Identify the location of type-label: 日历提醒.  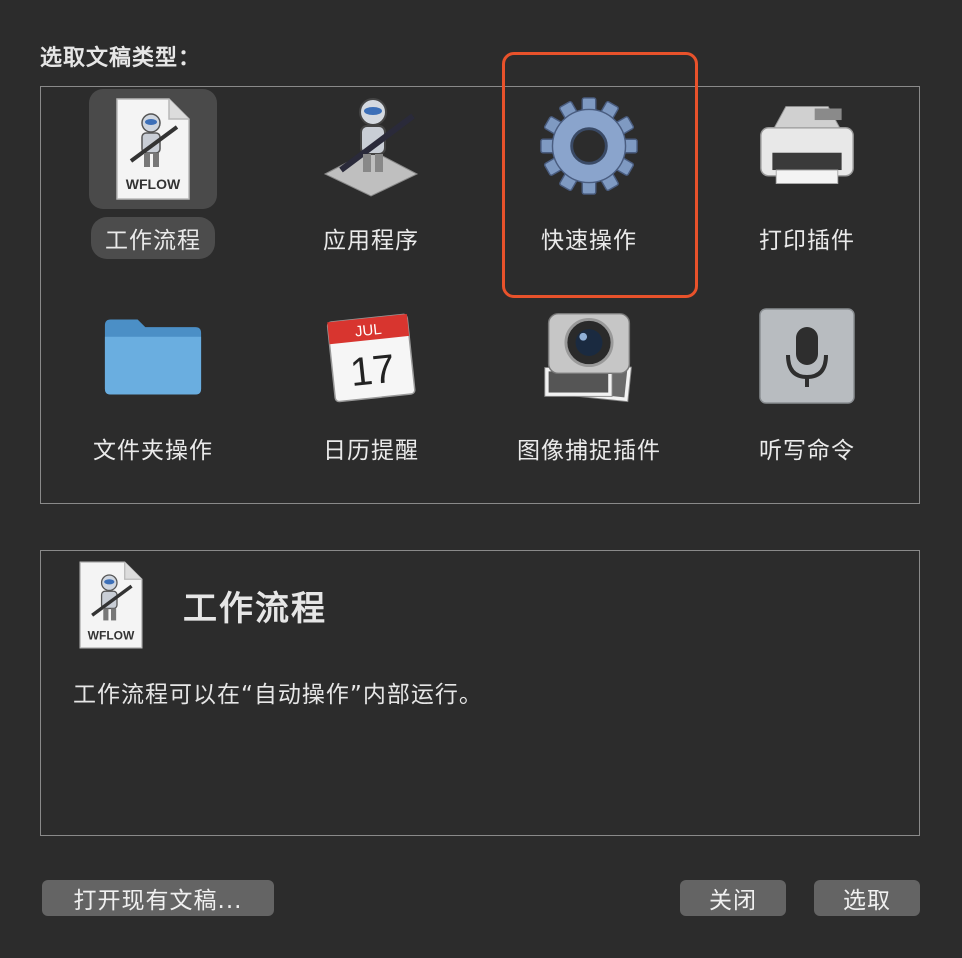
(371, 451).